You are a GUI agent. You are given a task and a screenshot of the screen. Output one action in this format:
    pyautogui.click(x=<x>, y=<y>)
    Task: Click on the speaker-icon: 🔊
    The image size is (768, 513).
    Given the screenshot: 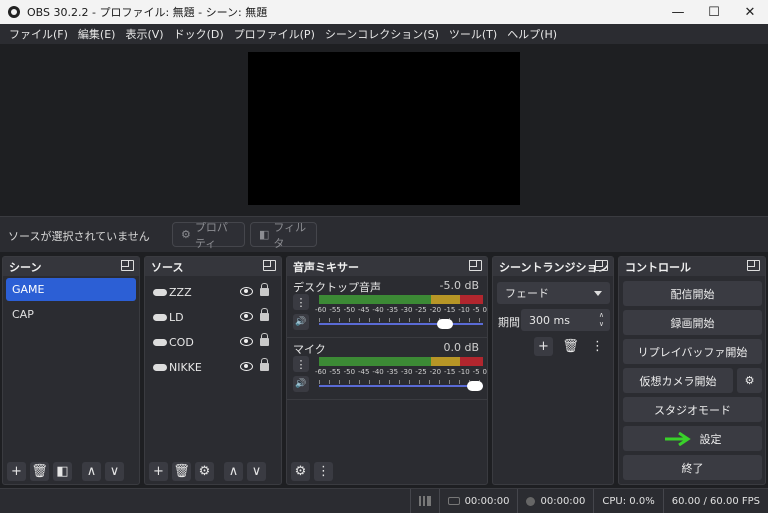 What is the action you would take?
    pyautogui.click(x=301, y=384)
    